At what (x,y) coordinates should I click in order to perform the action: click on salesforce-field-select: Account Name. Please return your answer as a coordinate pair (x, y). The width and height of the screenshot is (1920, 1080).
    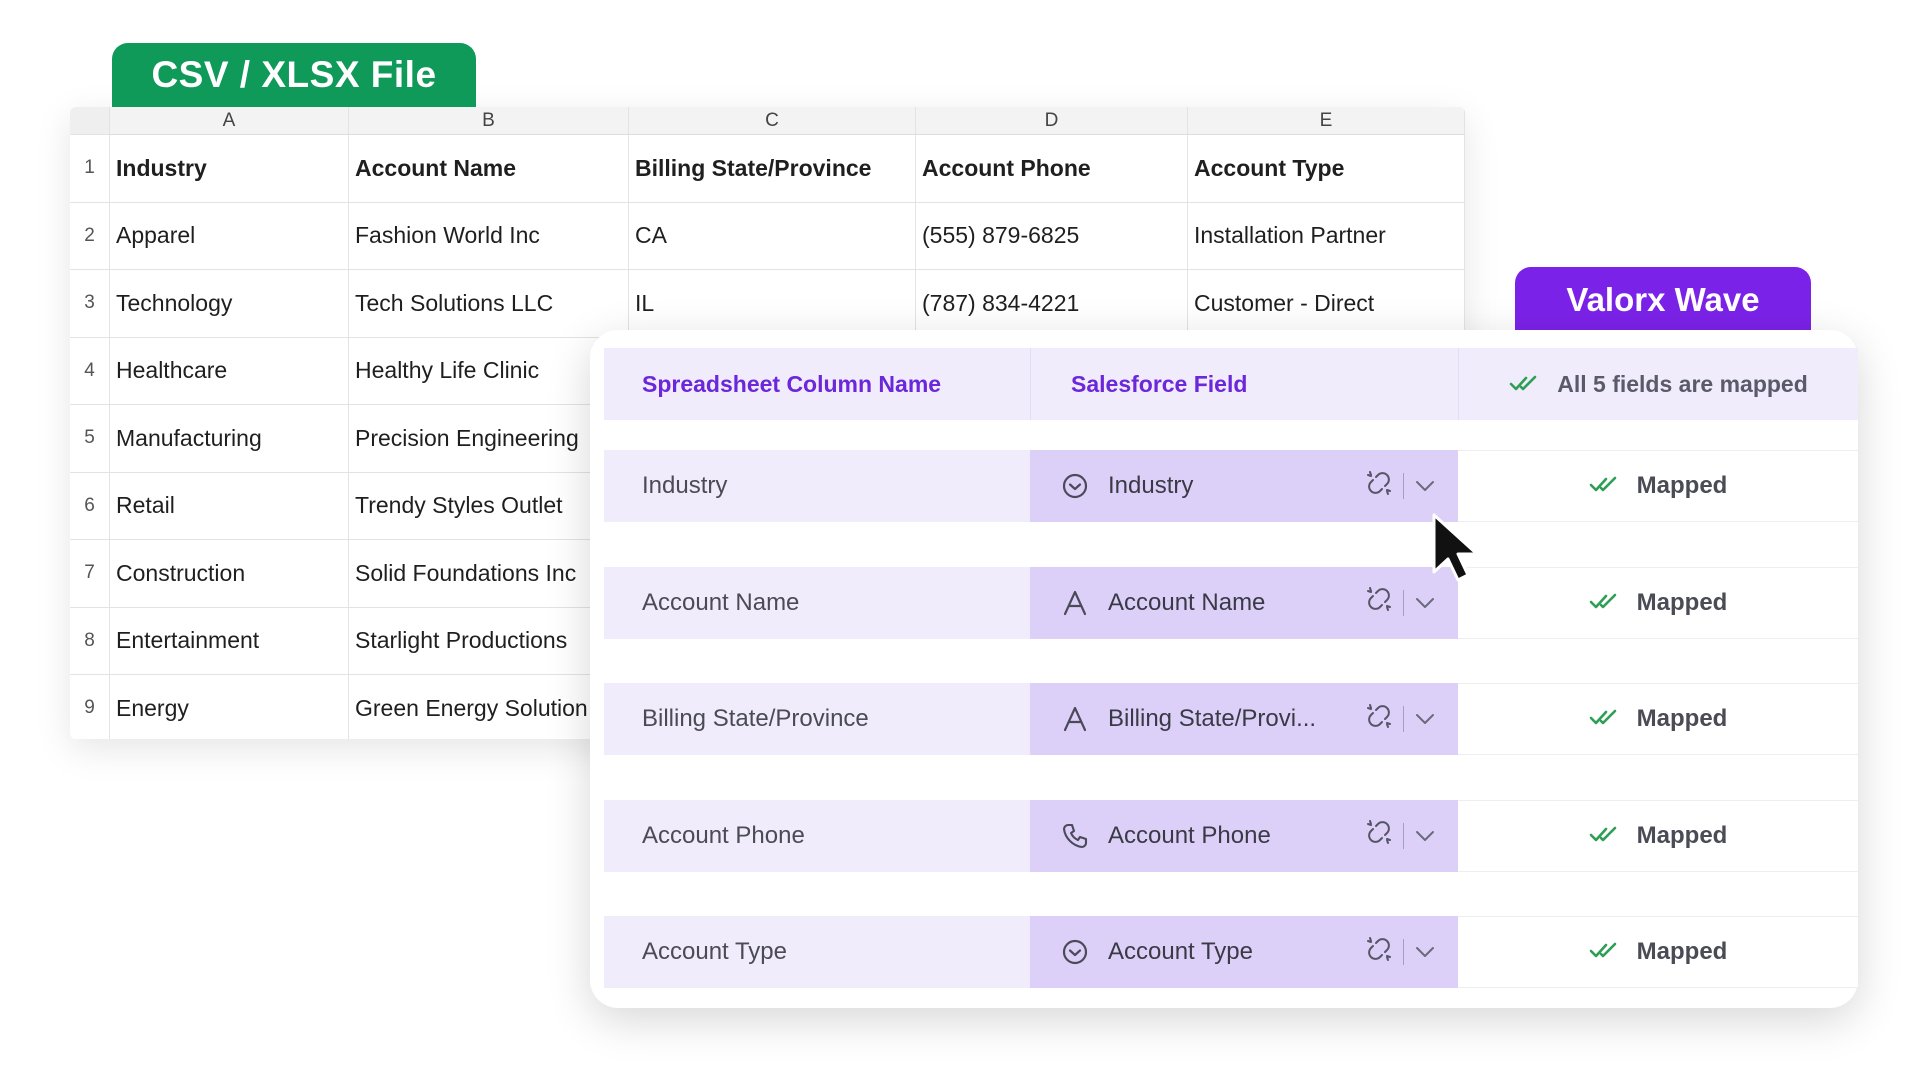
    Looking at the image, I should click on (1244, 602).